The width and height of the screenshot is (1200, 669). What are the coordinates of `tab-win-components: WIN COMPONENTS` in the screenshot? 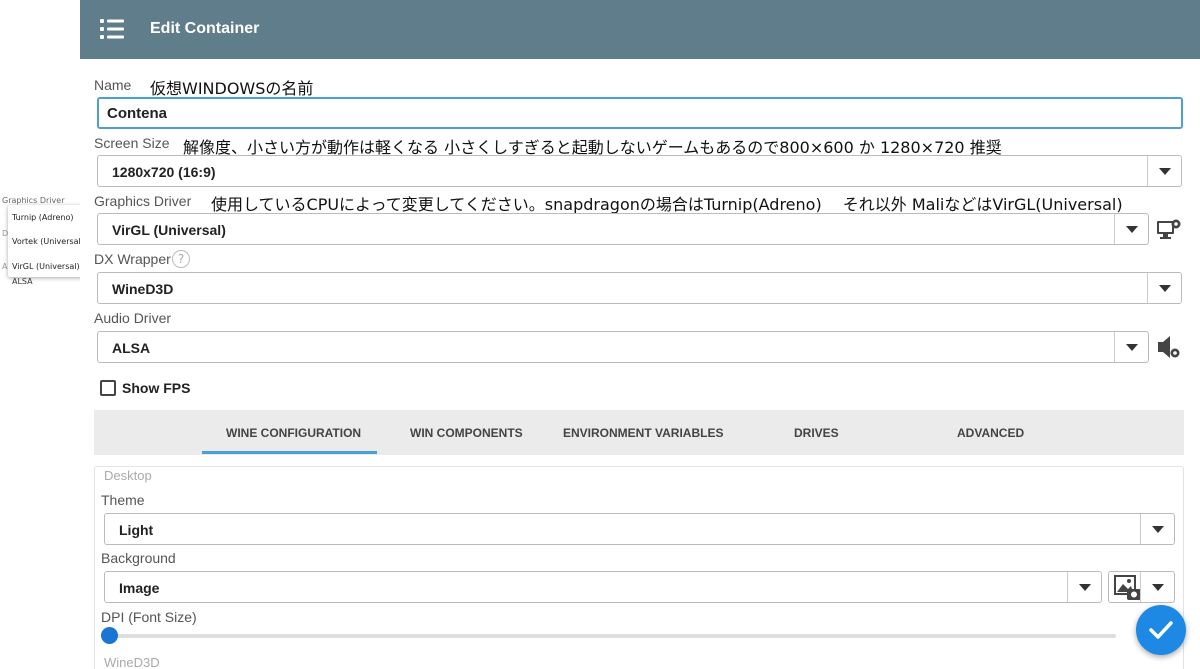 It's located at (466, 433).